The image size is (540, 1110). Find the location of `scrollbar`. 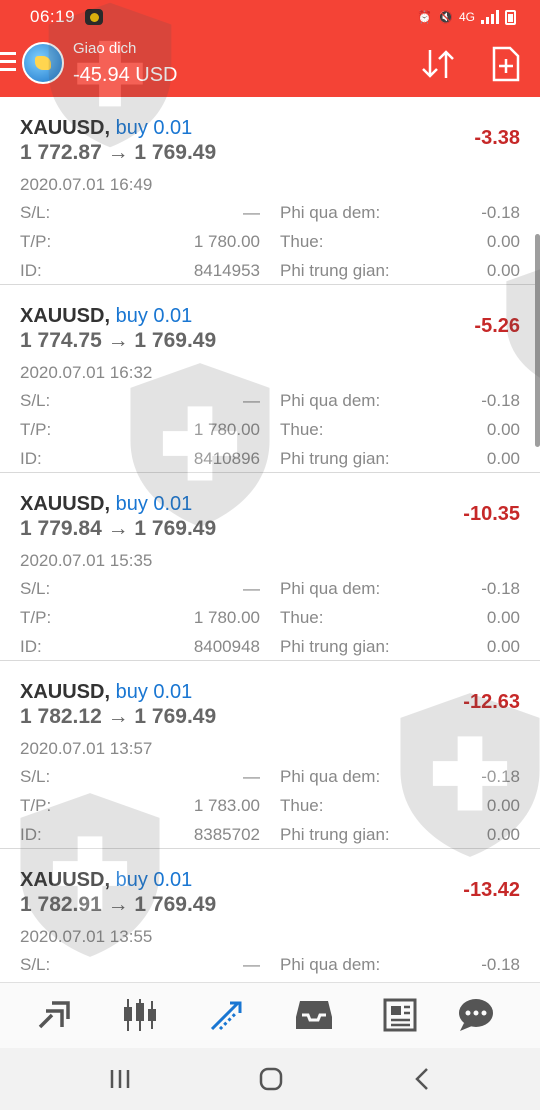

scrollbar is located at coordinates (537, 340).